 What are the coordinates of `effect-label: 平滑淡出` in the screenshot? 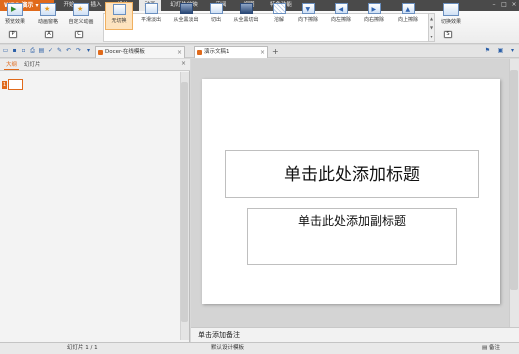 It's located at (150, 20).